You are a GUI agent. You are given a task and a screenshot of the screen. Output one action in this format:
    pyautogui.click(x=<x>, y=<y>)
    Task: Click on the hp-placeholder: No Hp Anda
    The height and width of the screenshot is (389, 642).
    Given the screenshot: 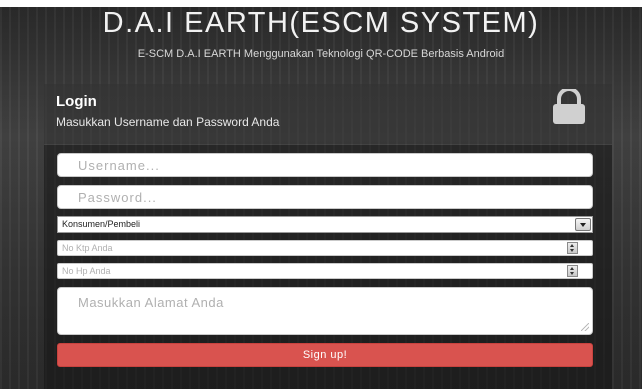 What is the action you would take?
    pyautogui.click(x=86, y=271)
    